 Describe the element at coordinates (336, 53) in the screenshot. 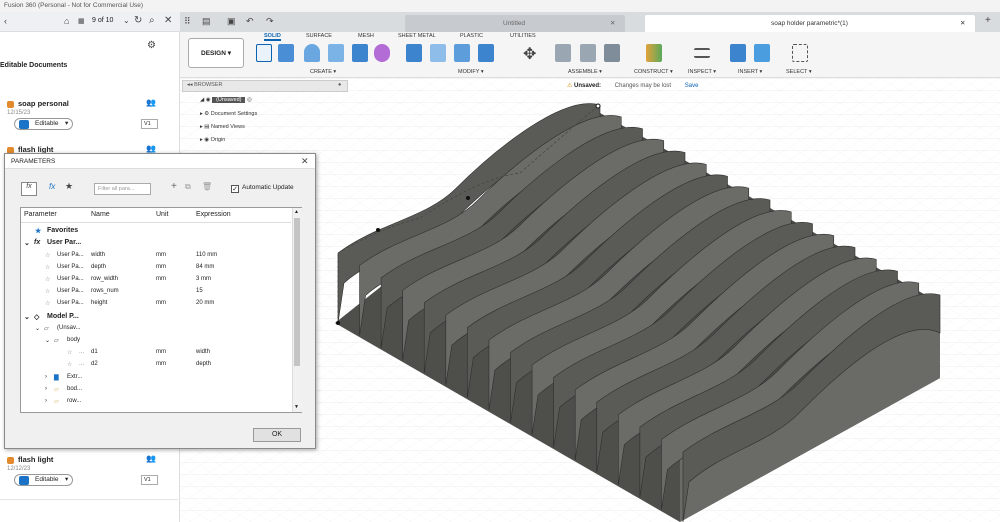

I see `sweep-icon` at that location.